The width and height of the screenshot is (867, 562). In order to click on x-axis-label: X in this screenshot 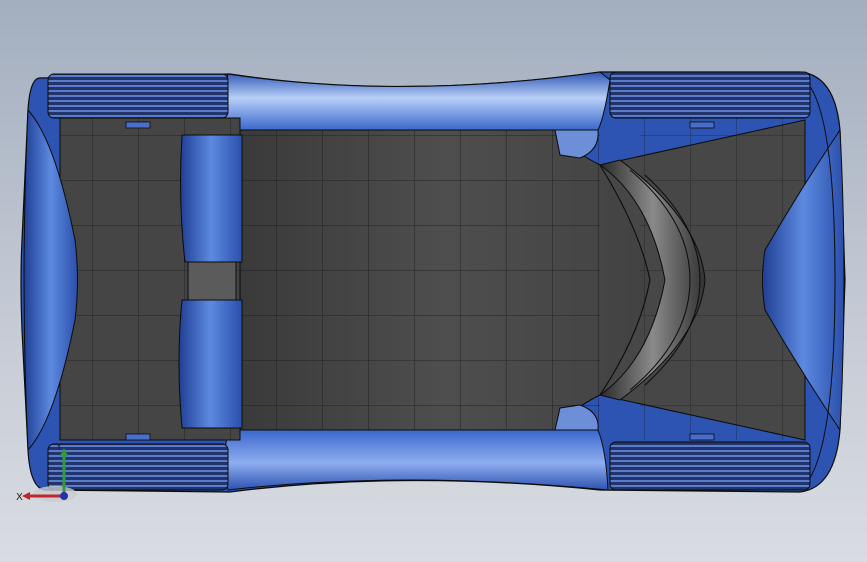, I will do `click(19, 497)`.